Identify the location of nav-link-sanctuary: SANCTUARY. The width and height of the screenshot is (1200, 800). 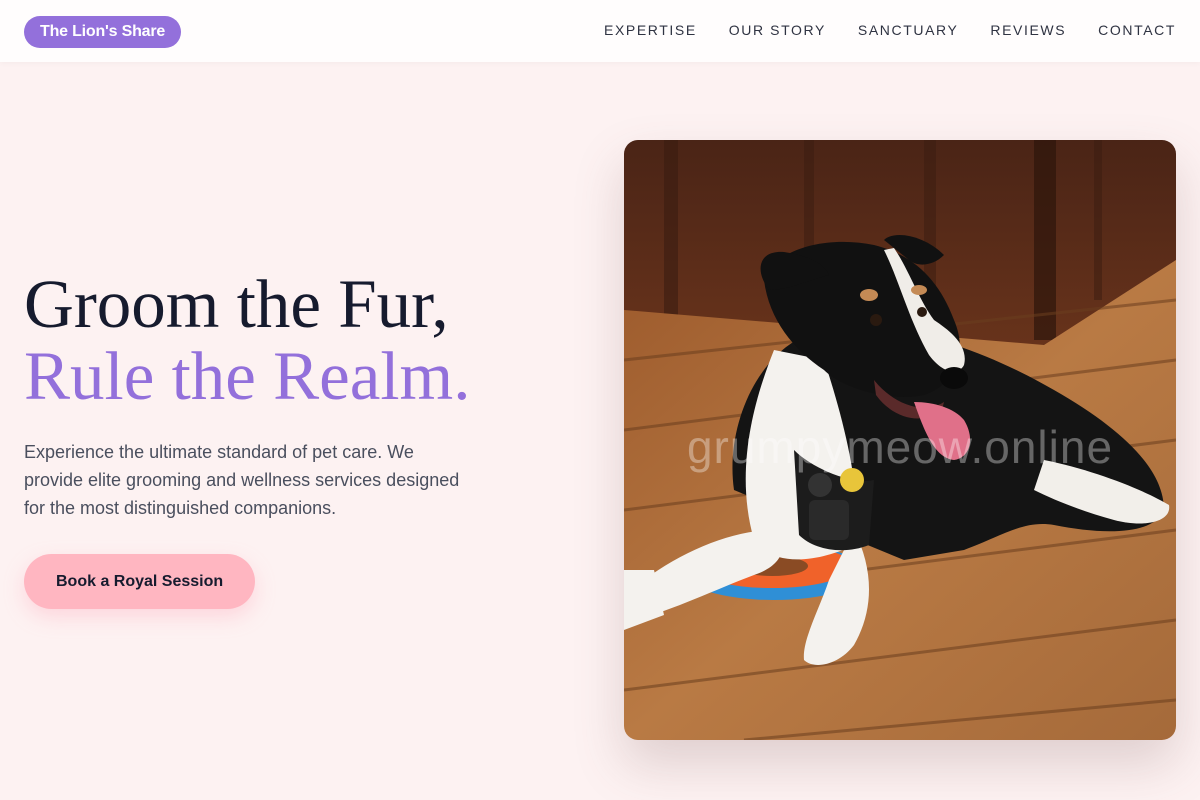
(908, 30).